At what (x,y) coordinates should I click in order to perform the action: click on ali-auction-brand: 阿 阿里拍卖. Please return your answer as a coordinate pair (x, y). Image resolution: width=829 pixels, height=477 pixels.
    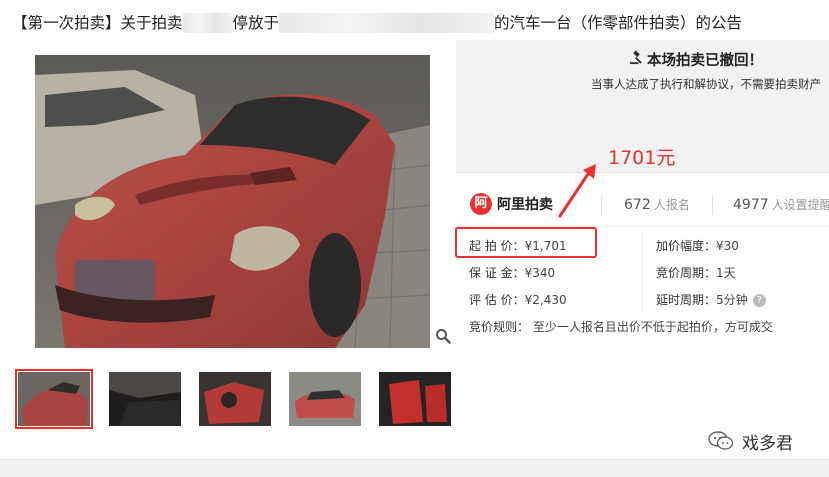
    Looking at the image, I should click on (511, 204).